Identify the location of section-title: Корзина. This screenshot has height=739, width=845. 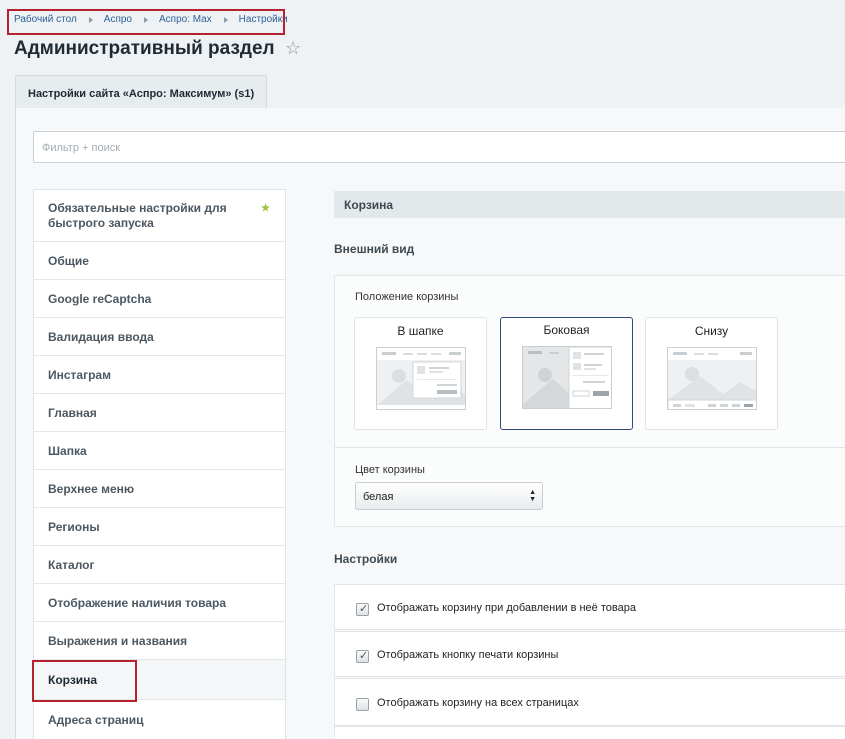
(589, 204).